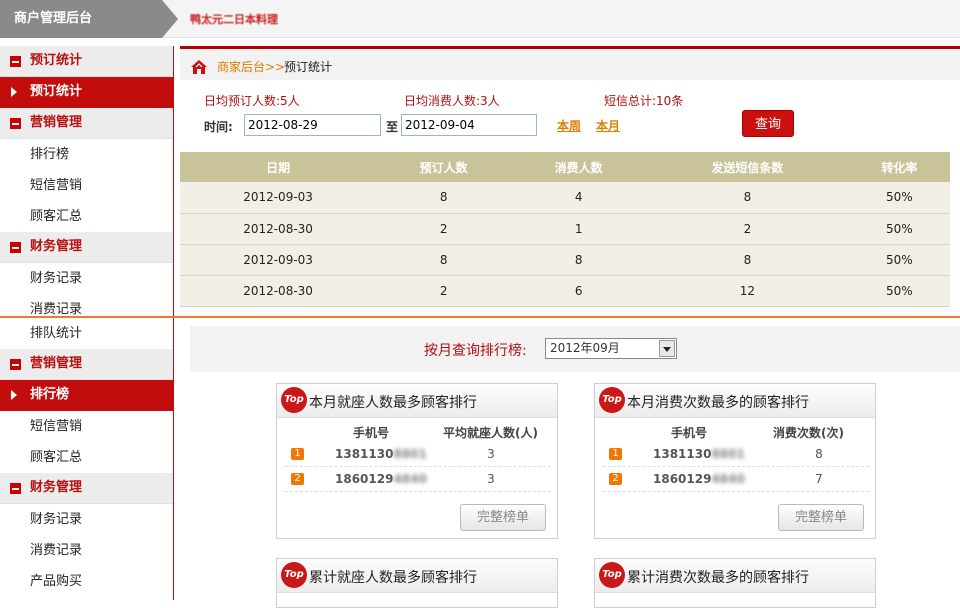 This screenshot has width=960, height=608. What do you see at coordinates (819, 454) in the screenshot?
I see `row-value: 8` at bounding box center [819, 454].